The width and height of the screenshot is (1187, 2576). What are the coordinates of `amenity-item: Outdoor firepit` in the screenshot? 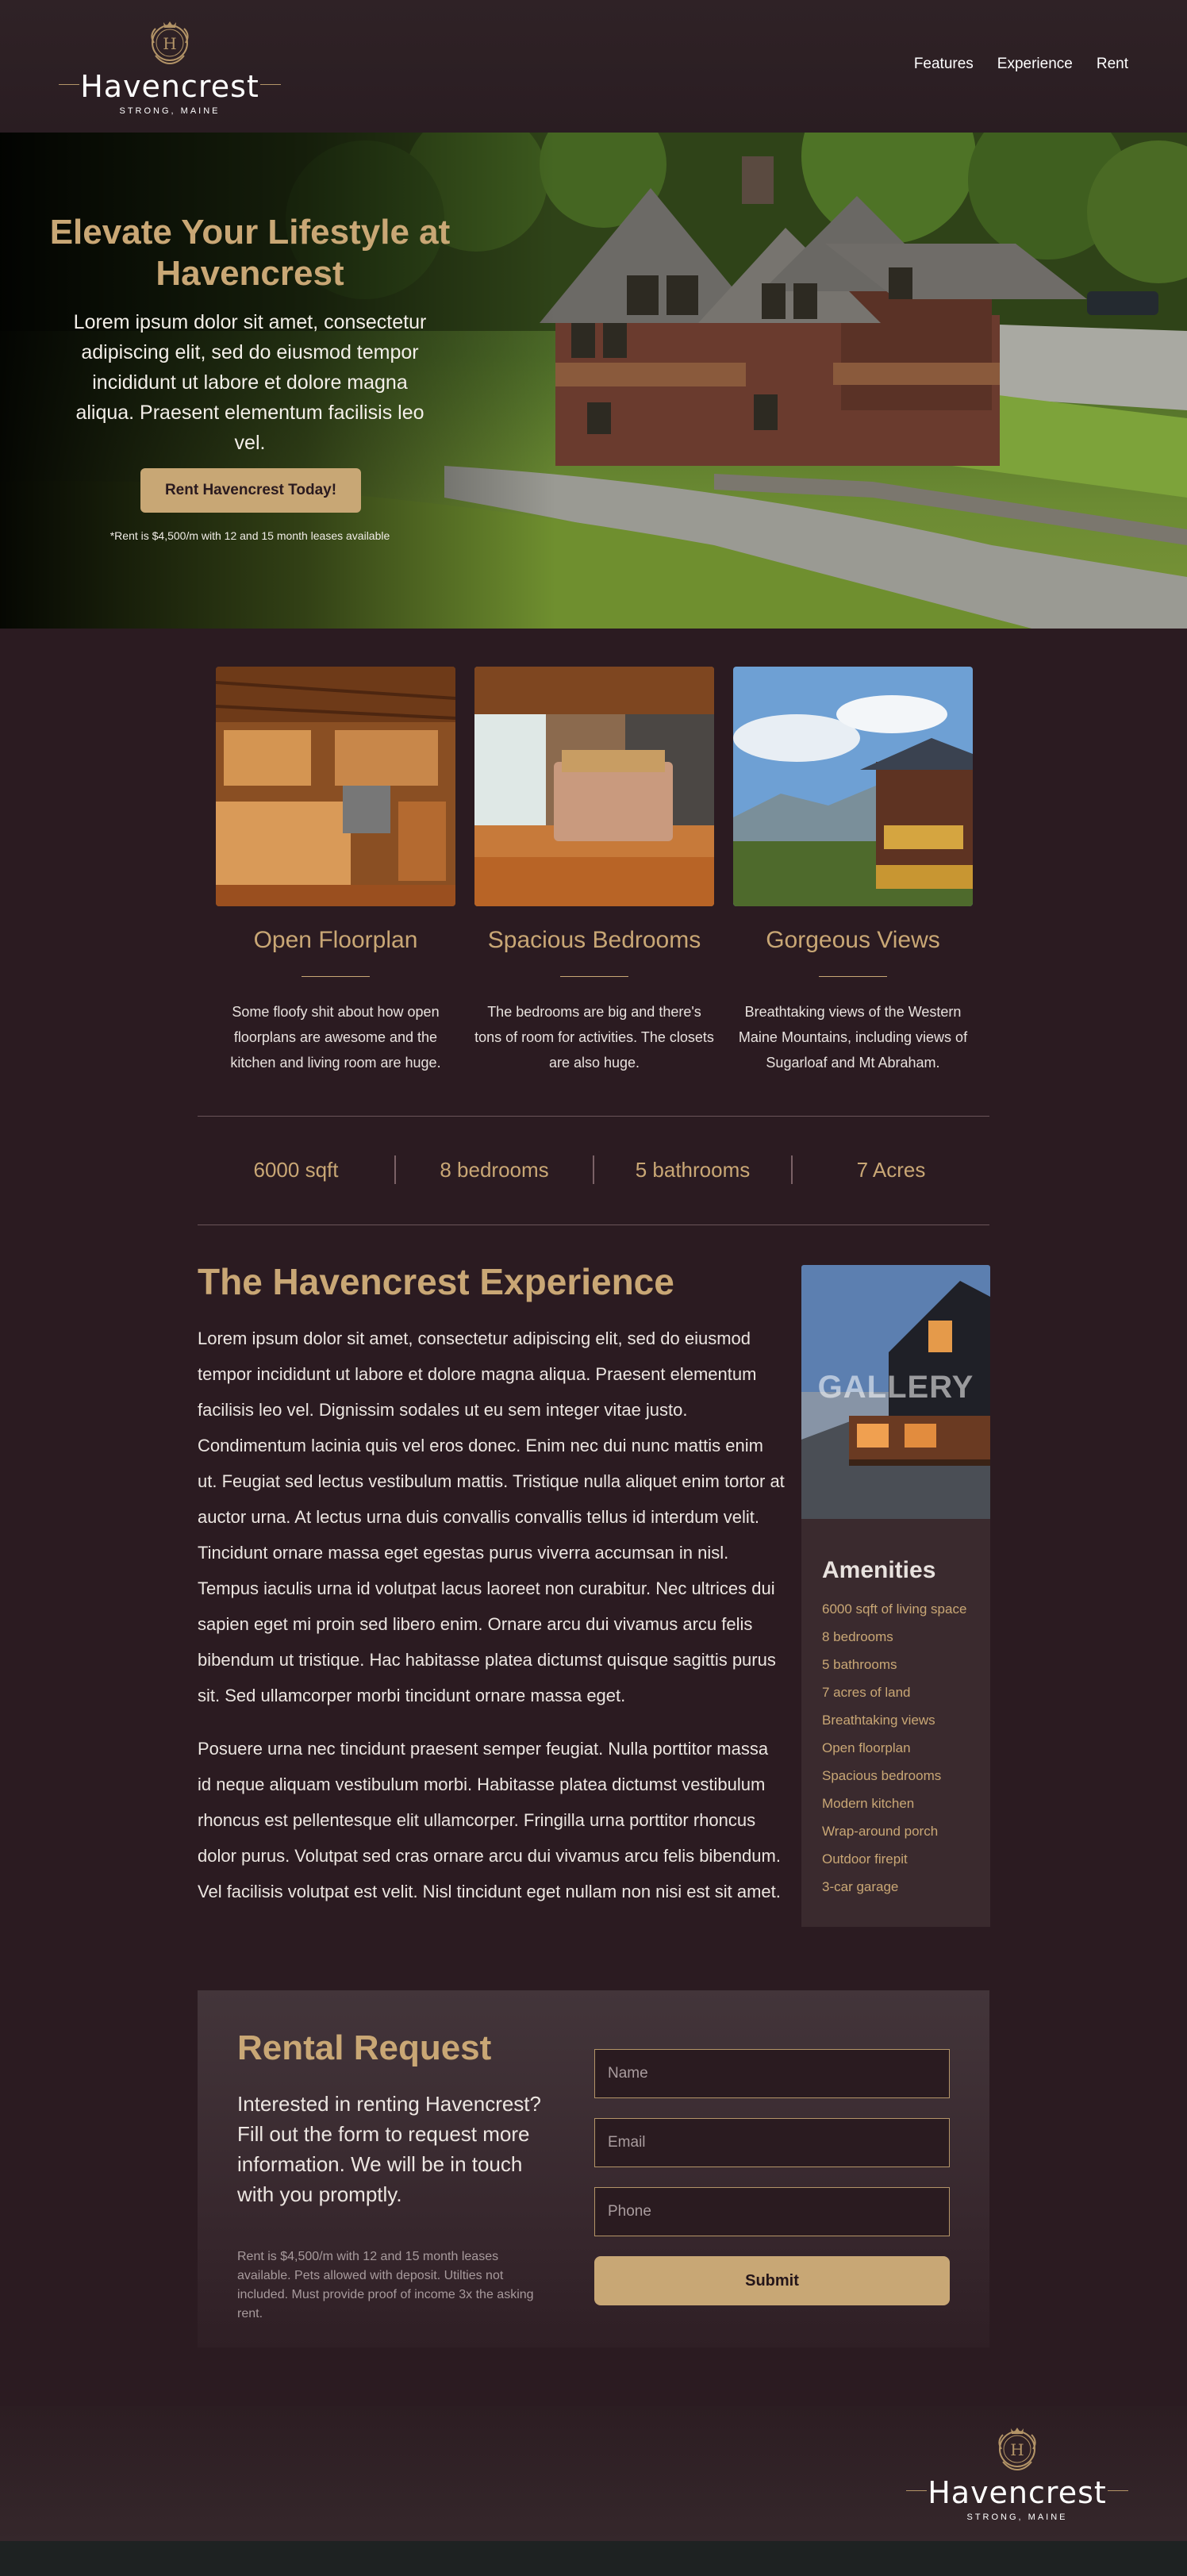 It's located at (865, 1859).